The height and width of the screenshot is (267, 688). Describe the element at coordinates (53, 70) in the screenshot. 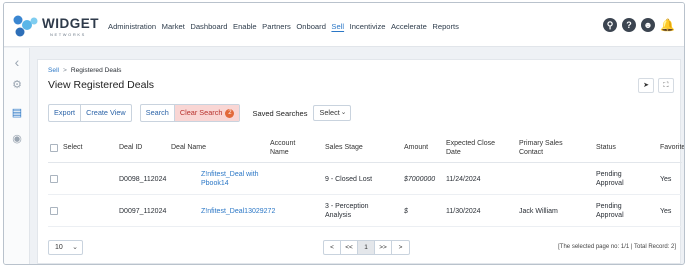

I see `breadcrumb-sell-link: Sell` at that location.